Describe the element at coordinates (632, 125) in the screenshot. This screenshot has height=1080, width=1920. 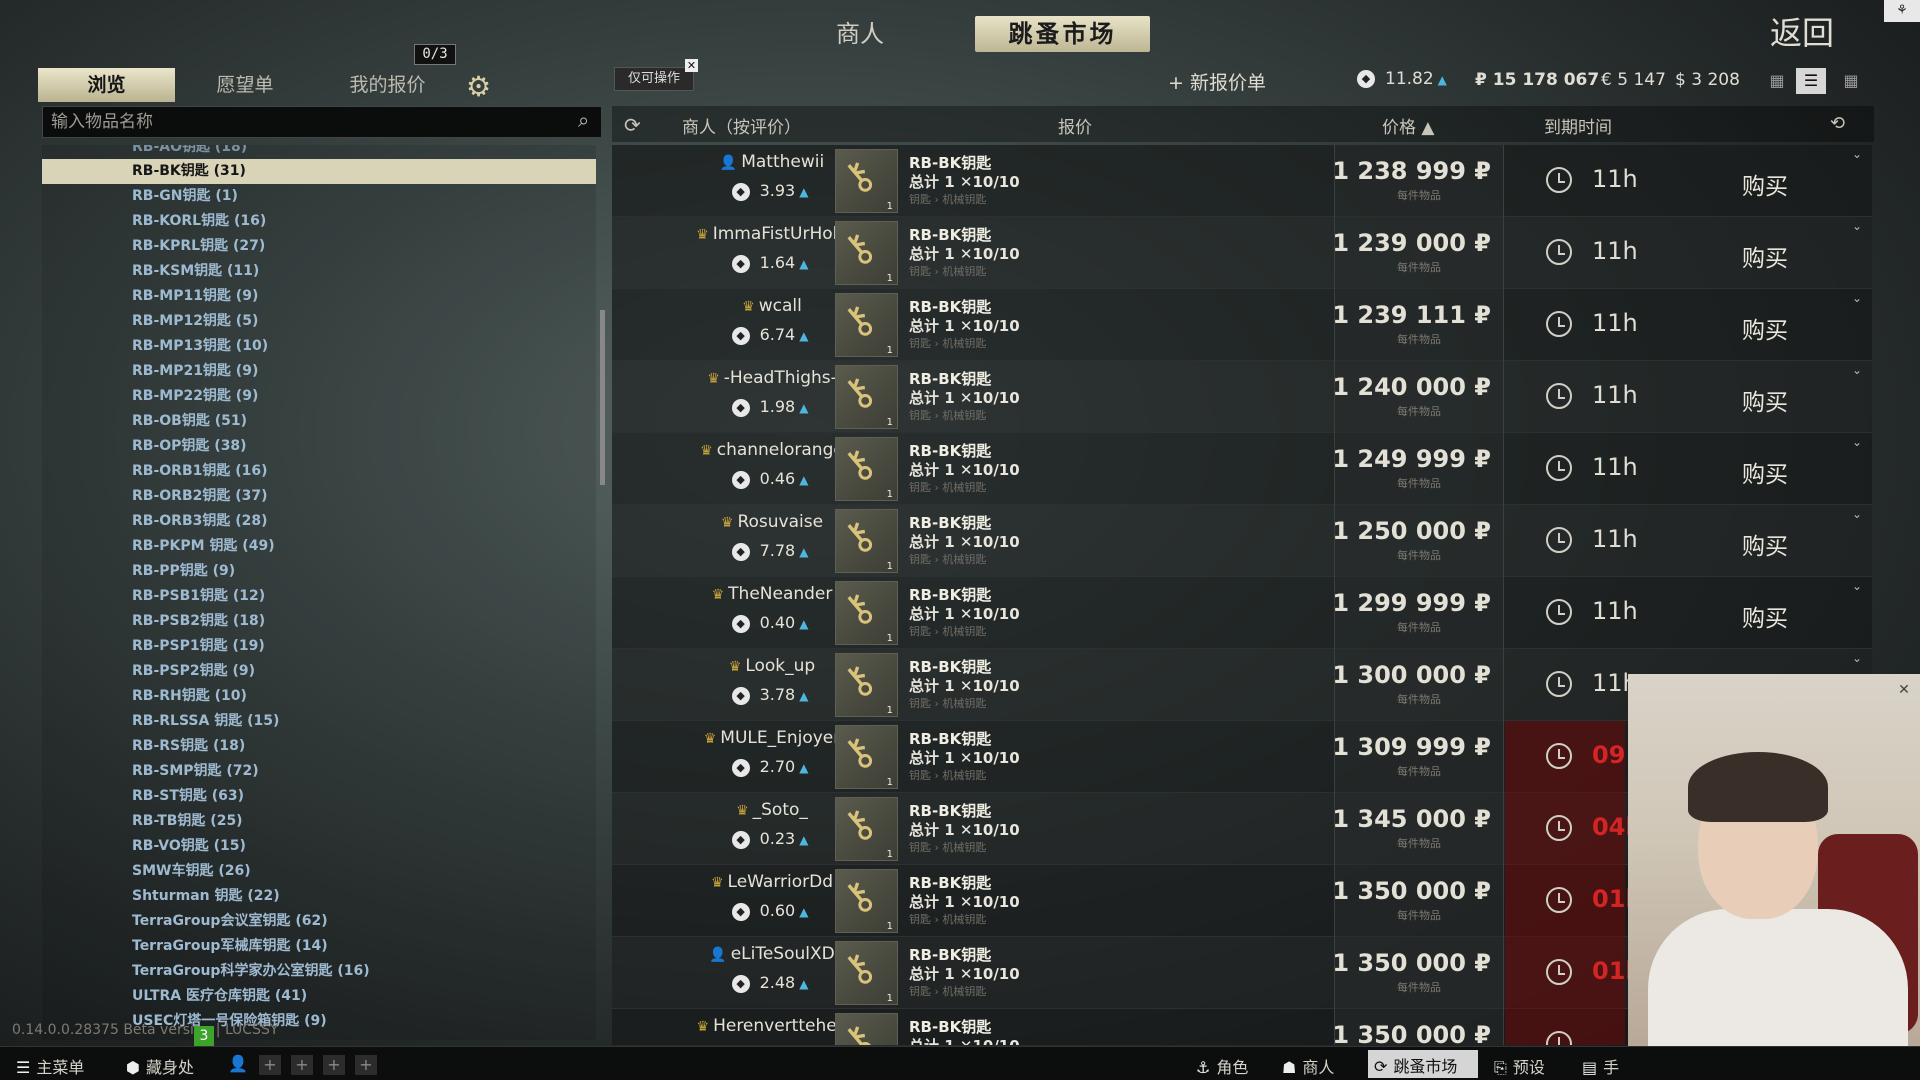
I see `refresh-icon: ⟳` at that location.